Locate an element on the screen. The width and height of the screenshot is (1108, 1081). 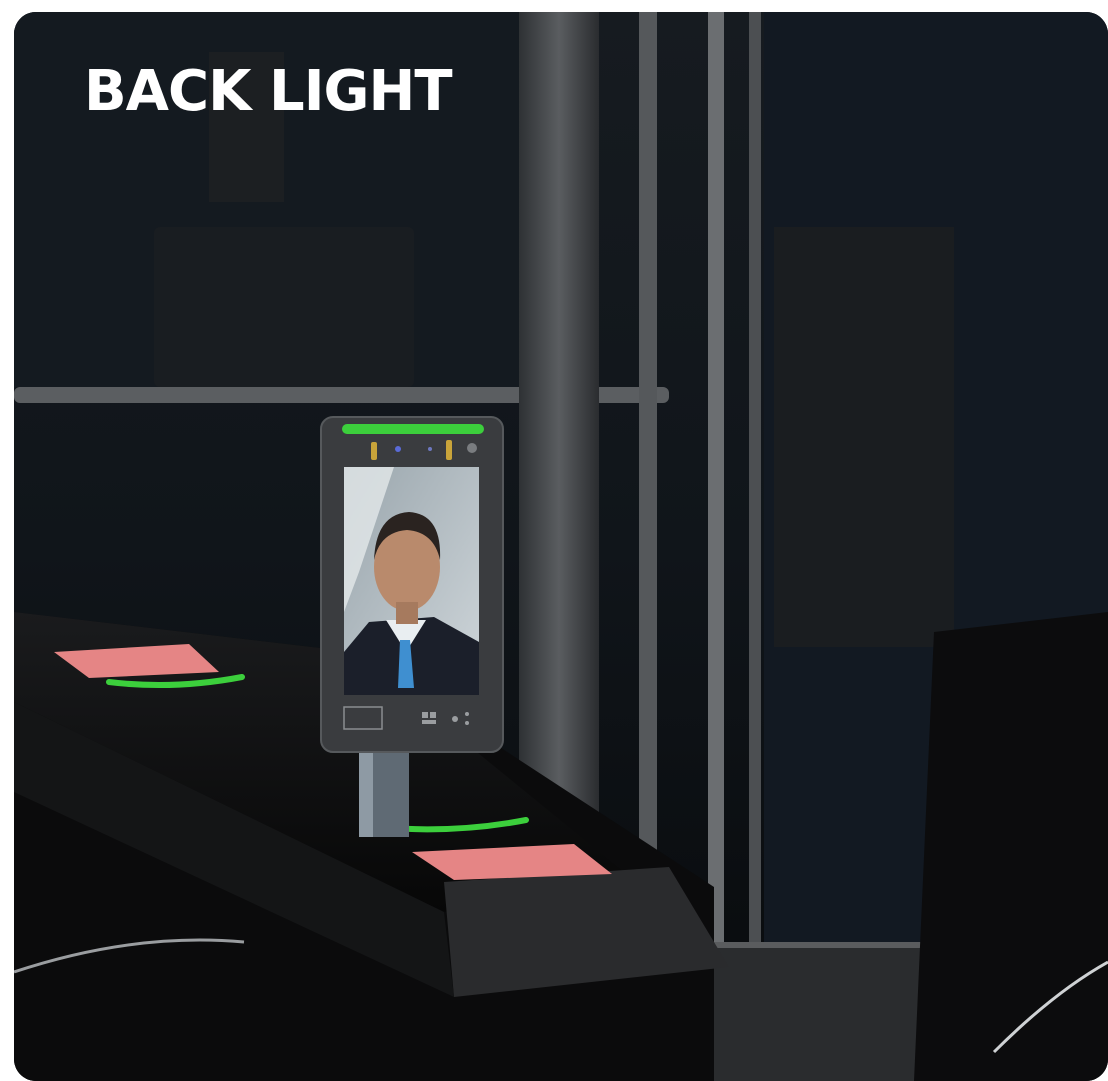
light-sensor is located at coordinates (472, 448).